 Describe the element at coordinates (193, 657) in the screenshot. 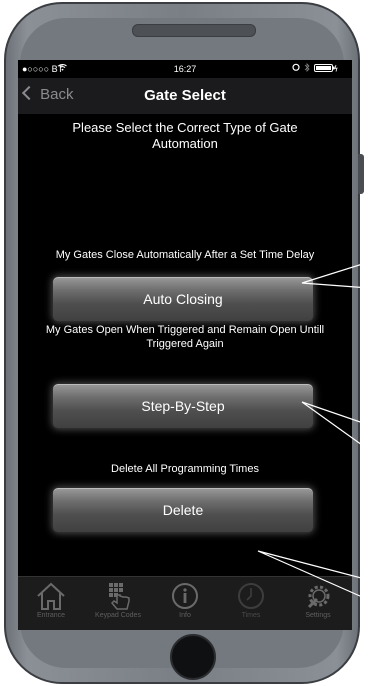

I see `home-button` at that location.